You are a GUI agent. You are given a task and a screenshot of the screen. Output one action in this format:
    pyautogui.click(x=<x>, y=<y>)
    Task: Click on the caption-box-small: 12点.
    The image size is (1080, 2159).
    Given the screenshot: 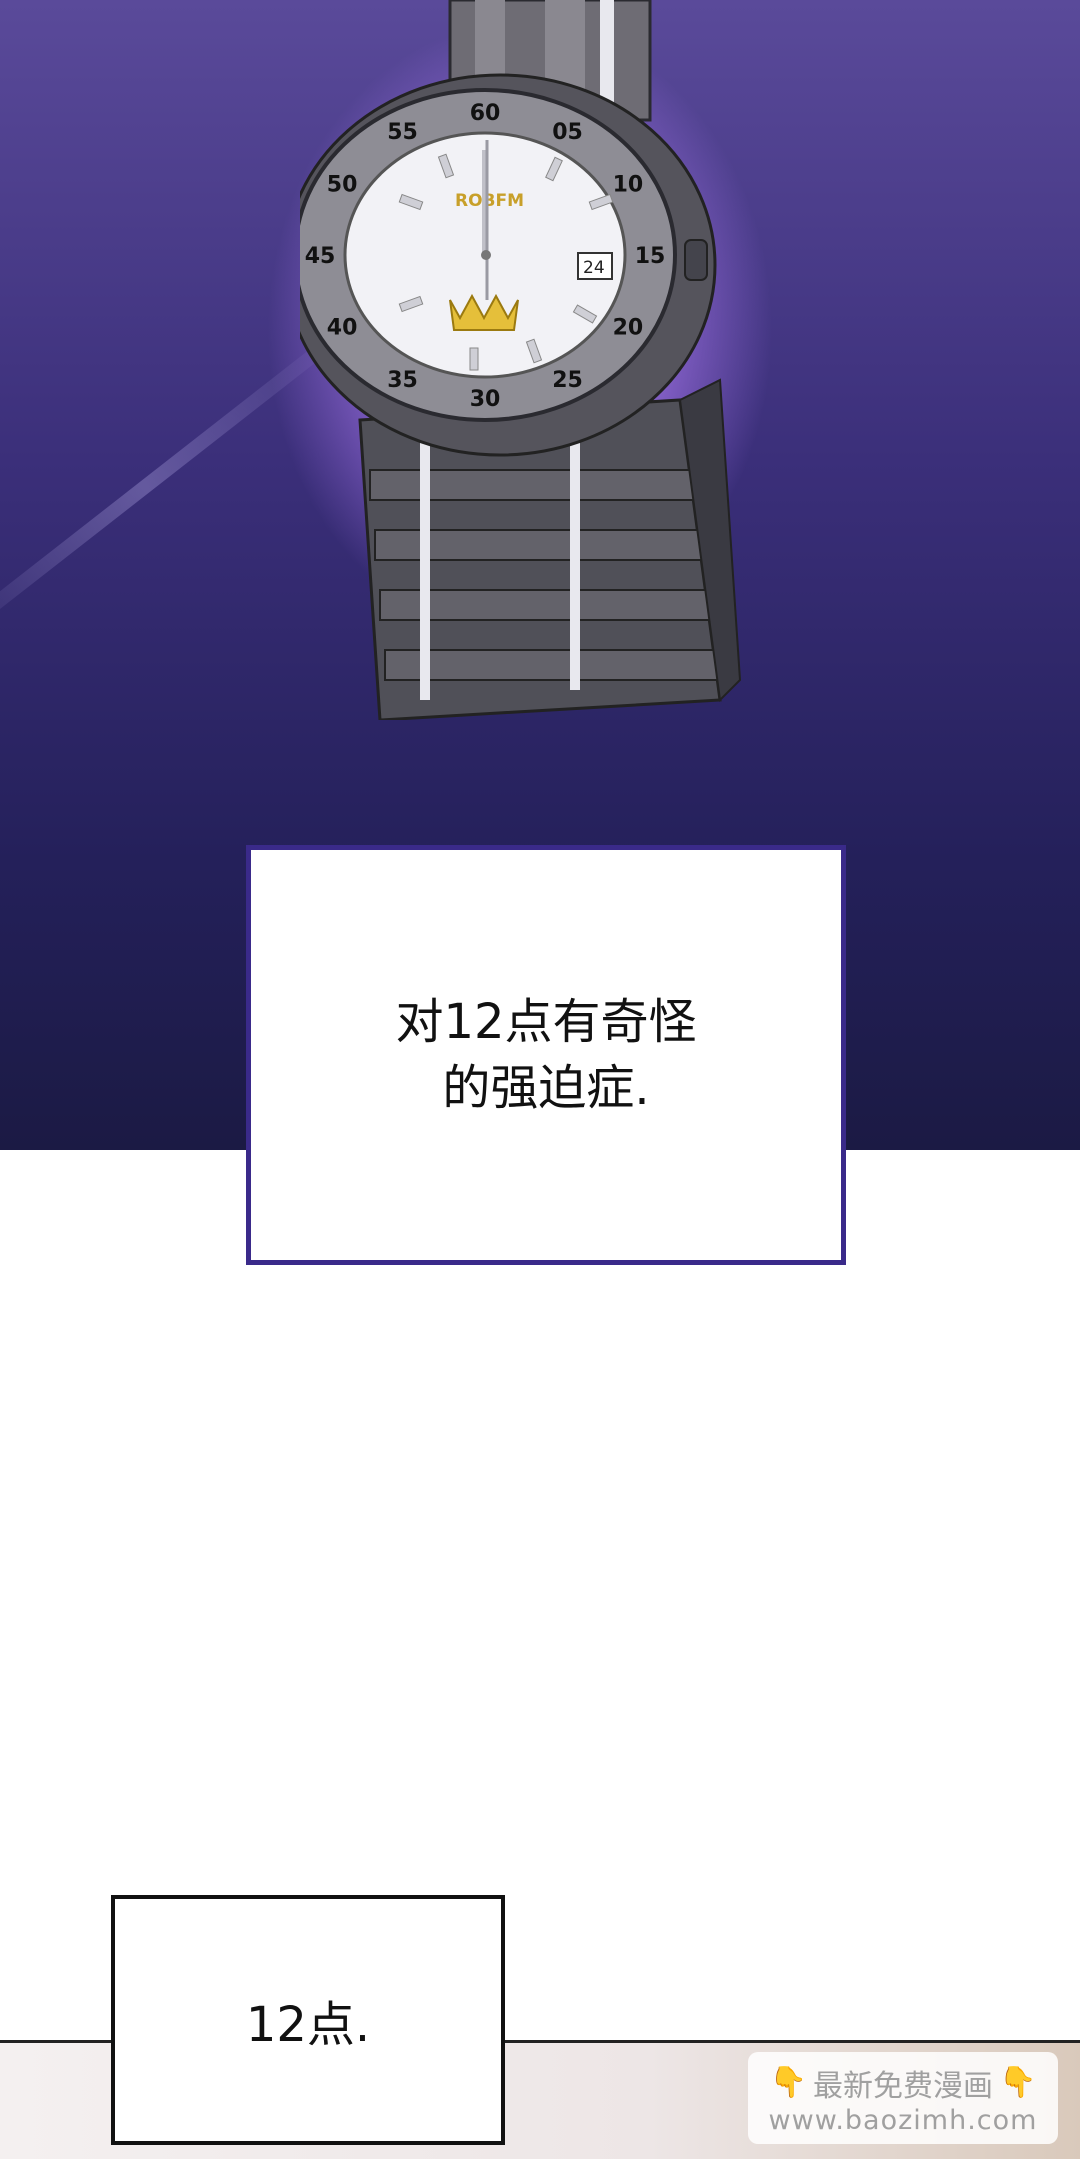 What is the action you would take?
    pyautogui.click(x=308, y=2020)
    